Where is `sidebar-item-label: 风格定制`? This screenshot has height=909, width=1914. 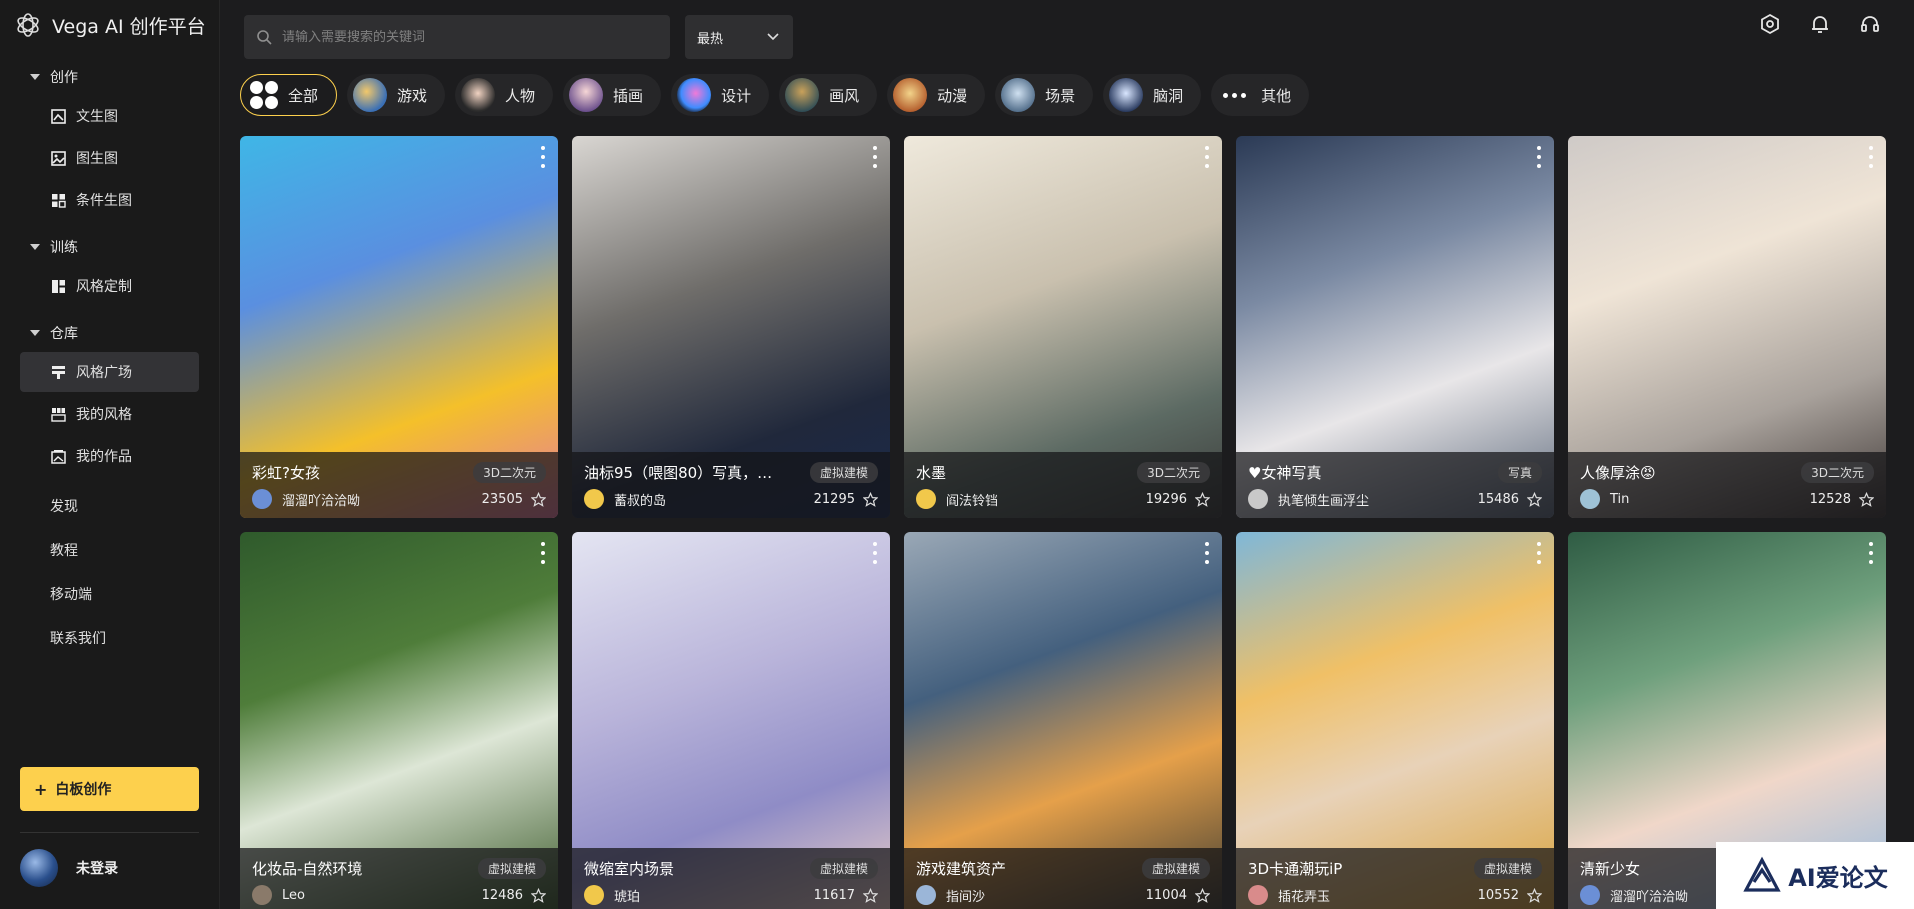 sidebar-item-label: 风格定制 is located at coordinates (104, 287).